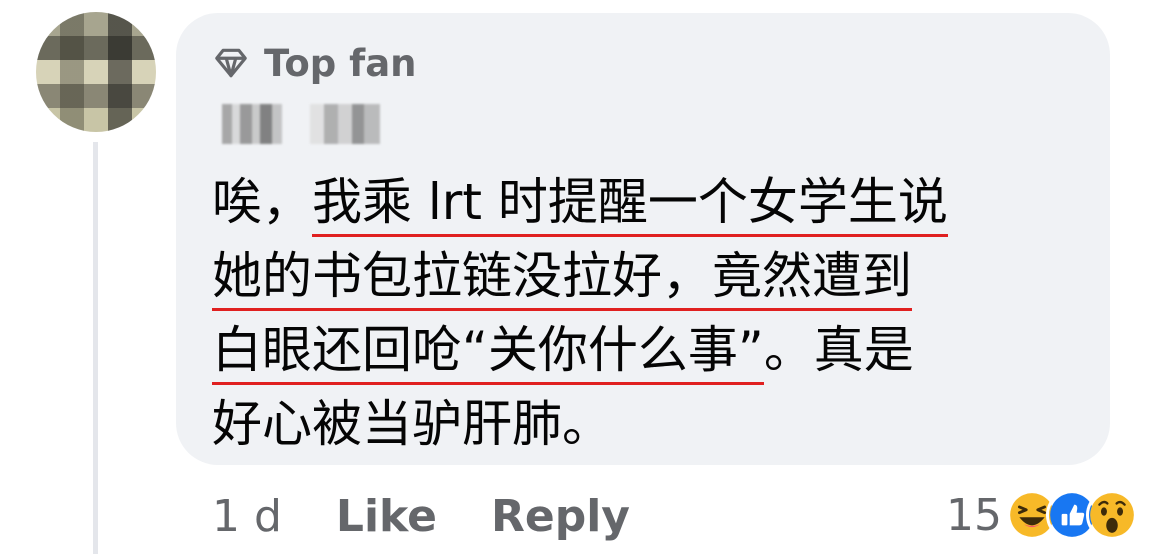  What do you see at coordinates (386, 516) in the screenshot?
I see `like-button: Like` at bounding box center [386, 516].